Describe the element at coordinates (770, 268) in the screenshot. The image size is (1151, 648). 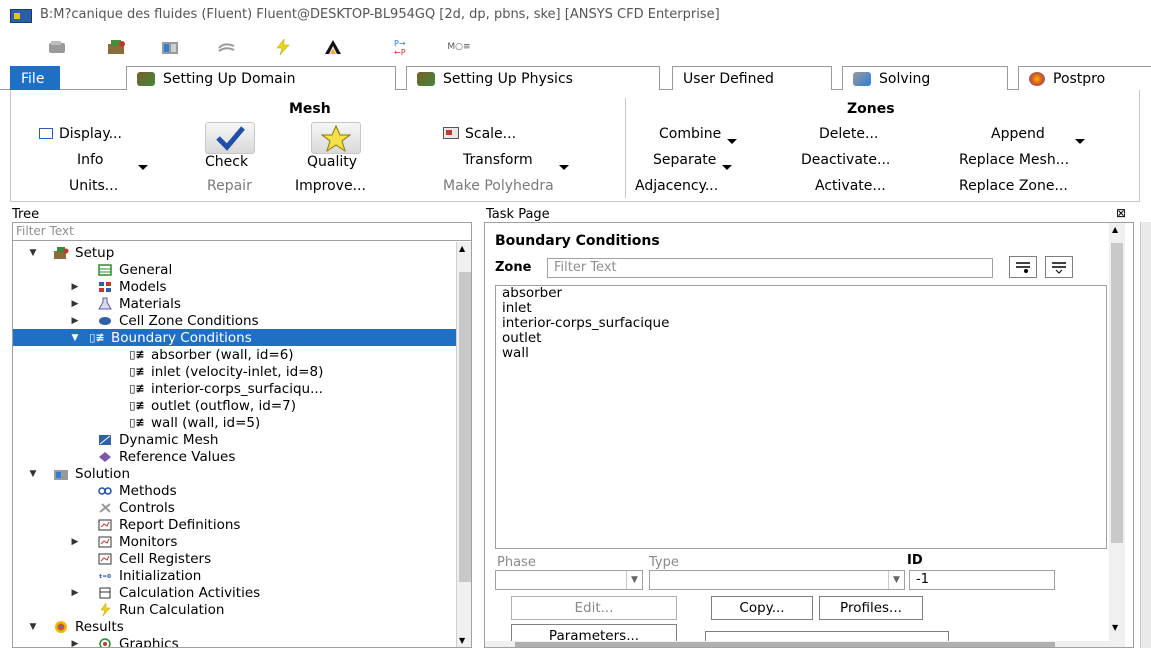
I see `zone-filter-input: Filter Text` at that location.